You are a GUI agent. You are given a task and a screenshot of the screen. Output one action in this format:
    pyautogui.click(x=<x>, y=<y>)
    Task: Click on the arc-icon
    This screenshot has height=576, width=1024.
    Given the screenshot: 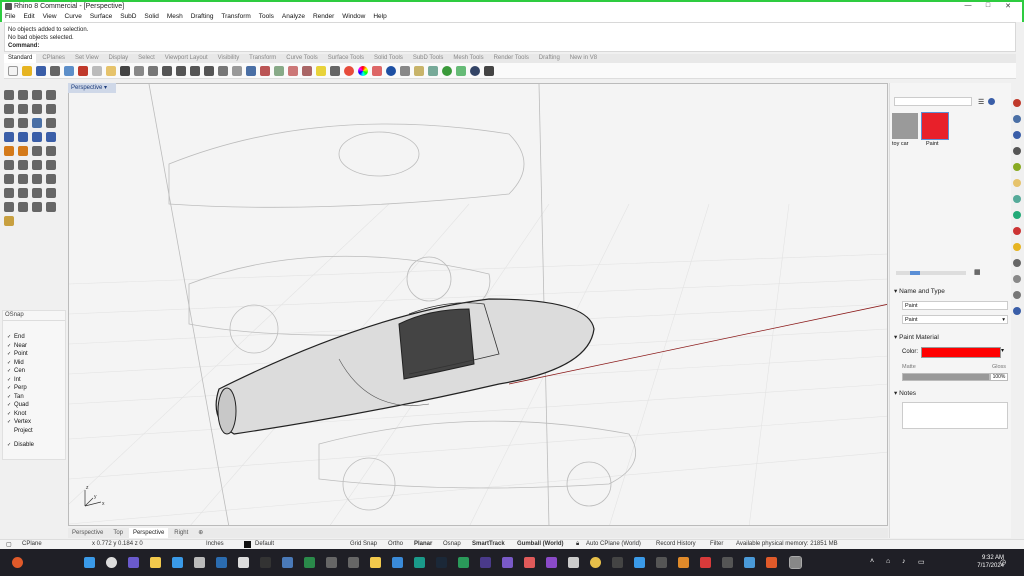 What is the action you would take?
    pyautogui.click(x=9, y=123)
    